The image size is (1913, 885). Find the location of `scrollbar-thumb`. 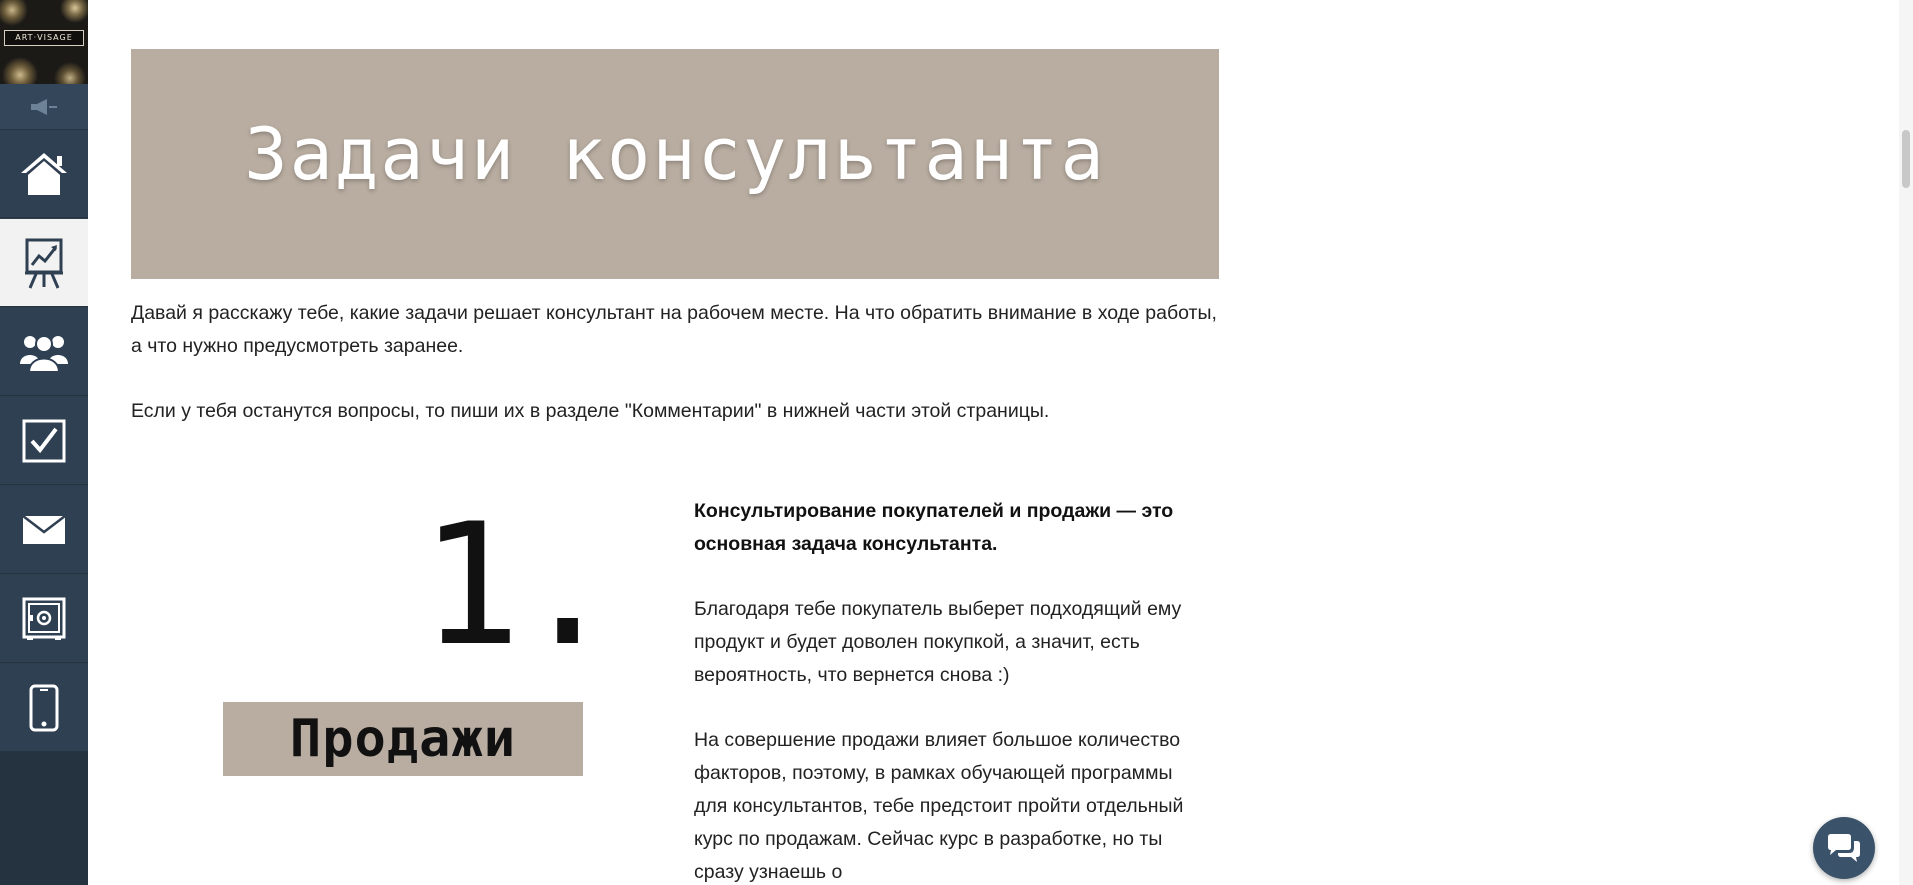

scrollbar-thumb is located at coordinates (1906, 159).